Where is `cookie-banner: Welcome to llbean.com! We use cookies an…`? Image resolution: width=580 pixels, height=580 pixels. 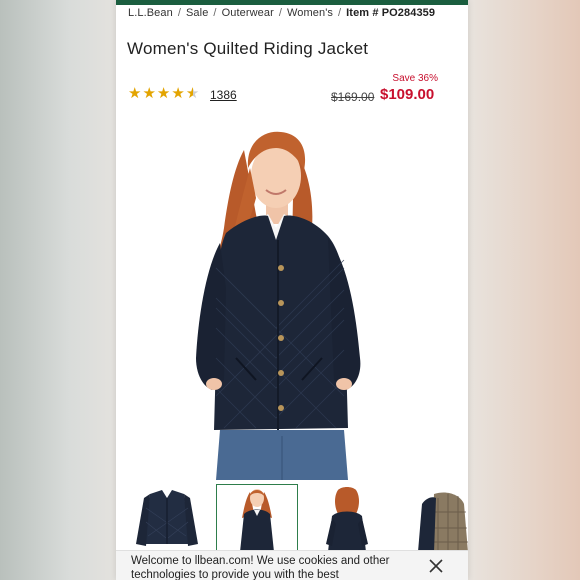
cookie-banner: Welcome to llbean.com! We use cookies an… is located at coordinates (292, 565).